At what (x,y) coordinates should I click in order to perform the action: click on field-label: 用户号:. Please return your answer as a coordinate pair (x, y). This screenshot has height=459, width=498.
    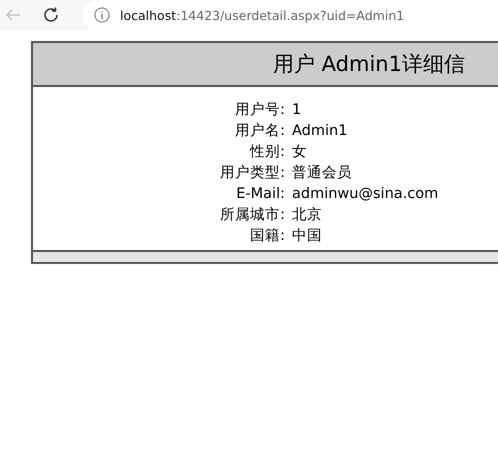
    Looking at the image, I should click on (259, 110).